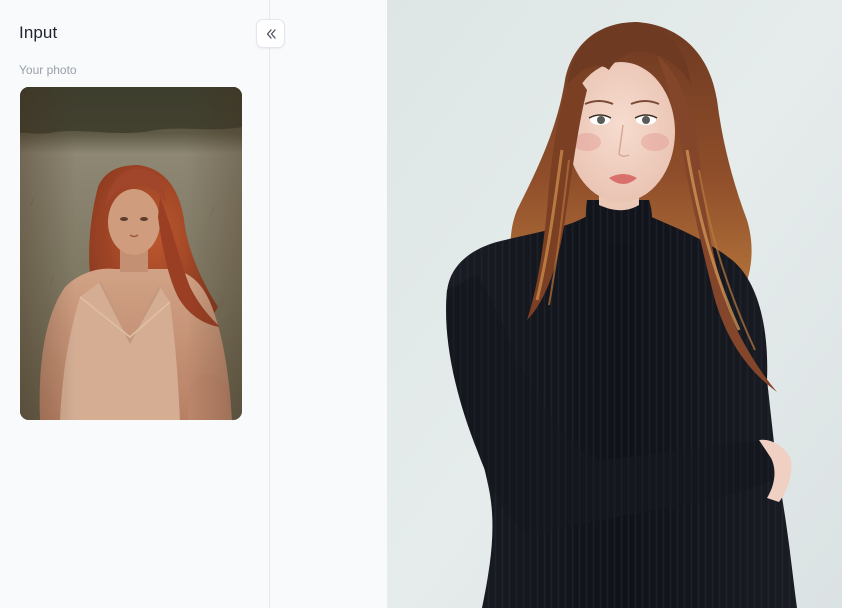 This screenshot has height=608, width=842. What do you see at coordinates (38, 32) in the screenshot?
I see `panel-title: Input` at bounding box center [38, 32].